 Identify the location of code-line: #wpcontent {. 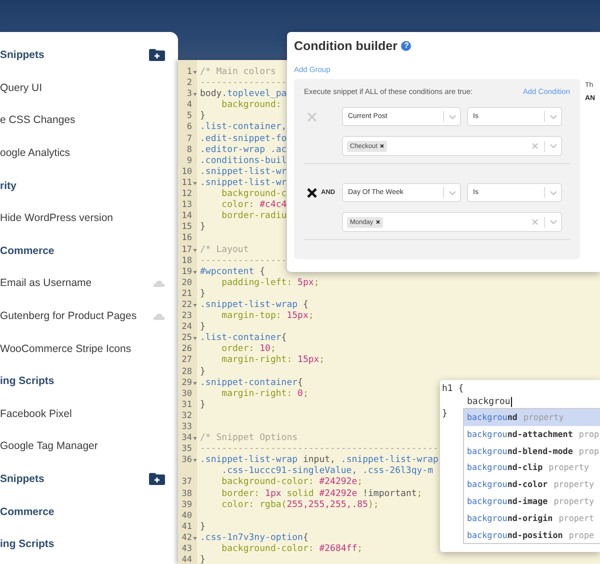
(232, 271).